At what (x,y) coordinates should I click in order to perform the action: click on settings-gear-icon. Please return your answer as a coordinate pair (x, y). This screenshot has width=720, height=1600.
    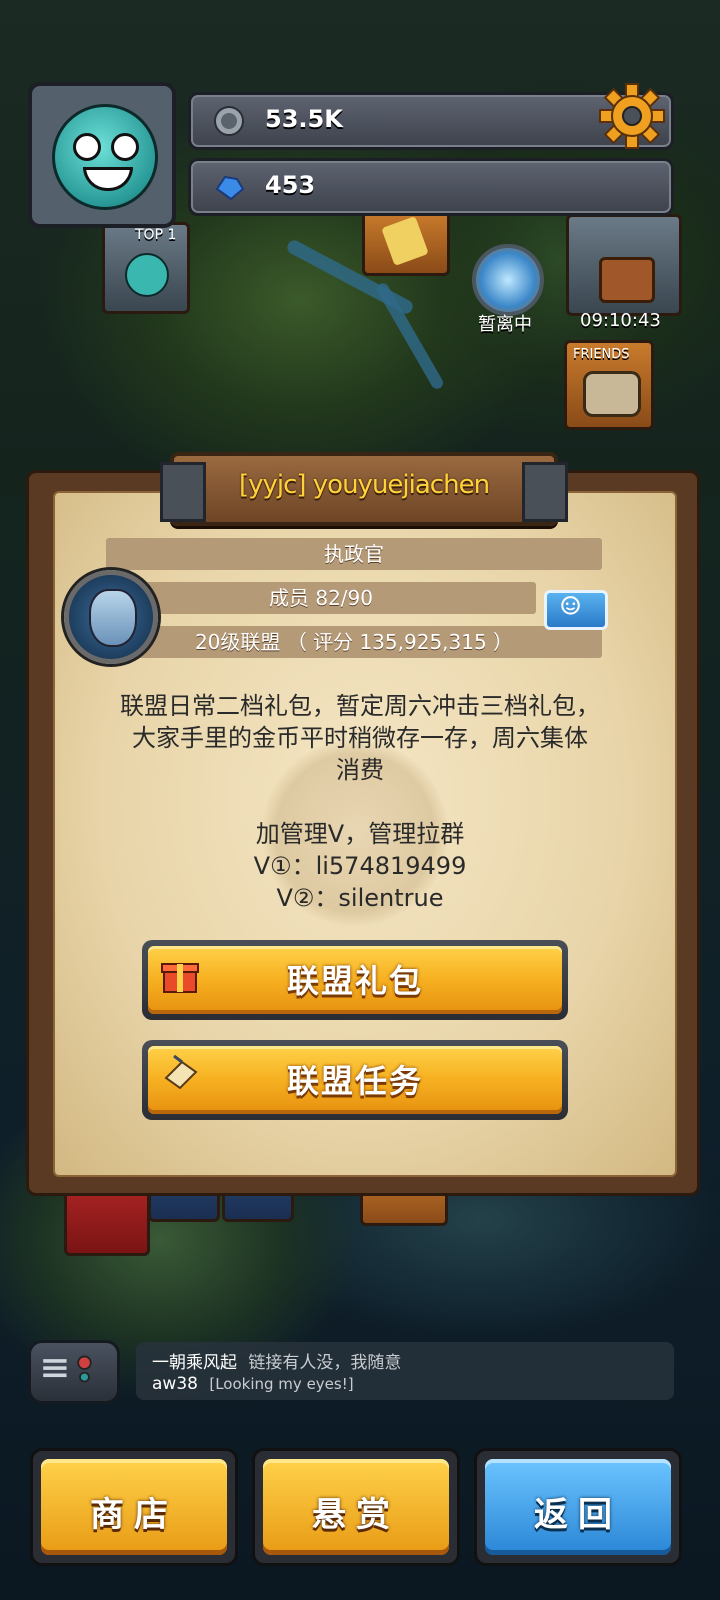
    Looking at the image, I should click on (632, 116).